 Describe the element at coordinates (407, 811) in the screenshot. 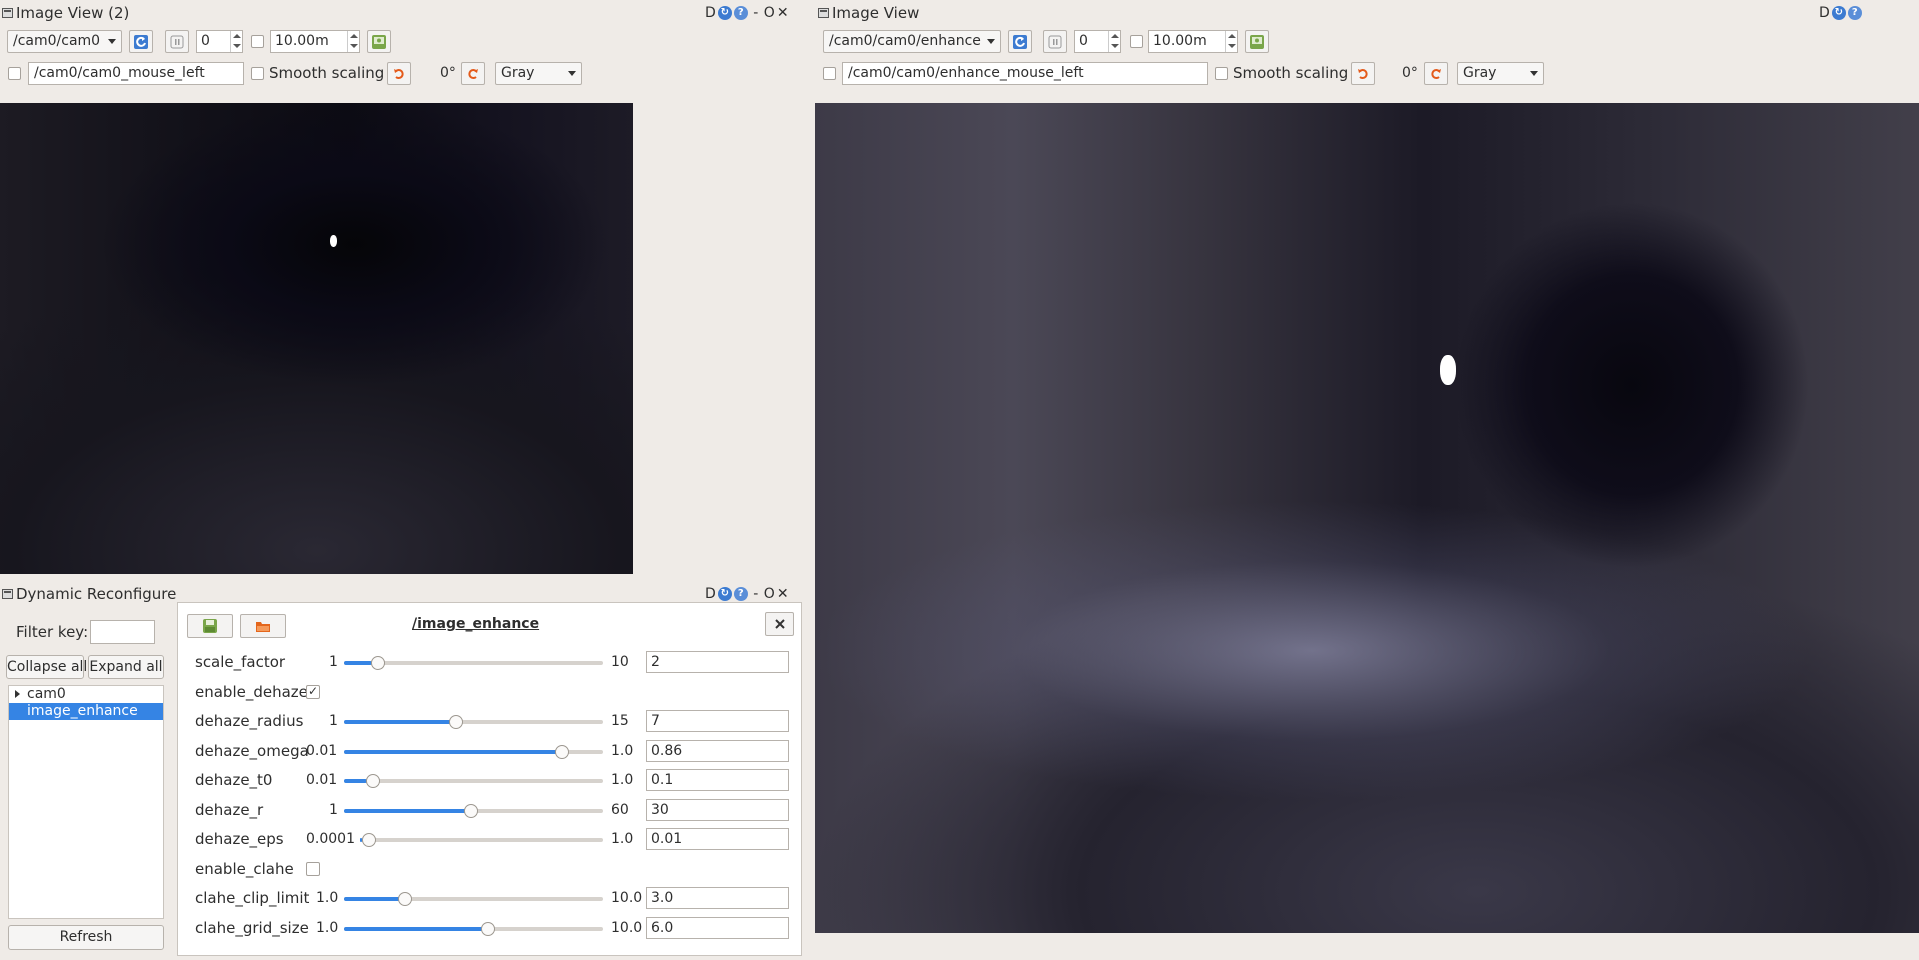

I see `slider-fill` at that location.